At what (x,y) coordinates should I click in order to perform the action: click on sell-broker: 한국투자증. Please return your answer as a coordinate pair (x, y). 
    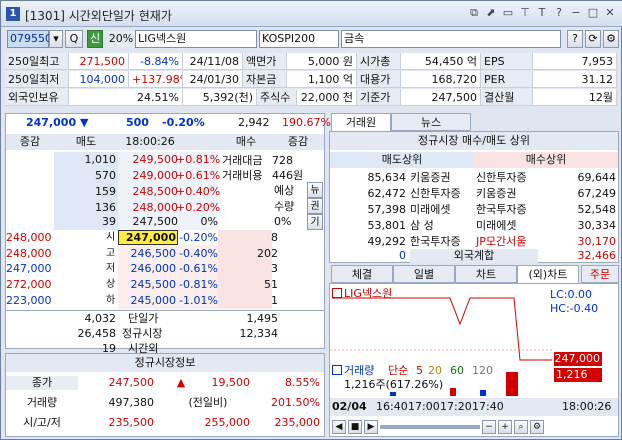
    Looking at the image, I should click on (435, 242).